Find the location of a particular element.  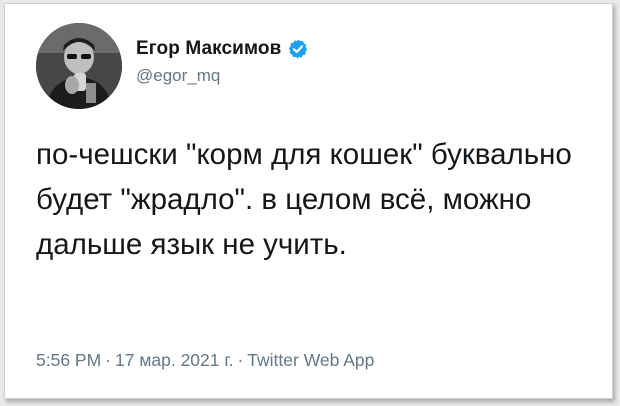

avatar is located at coordinates (79, 66).